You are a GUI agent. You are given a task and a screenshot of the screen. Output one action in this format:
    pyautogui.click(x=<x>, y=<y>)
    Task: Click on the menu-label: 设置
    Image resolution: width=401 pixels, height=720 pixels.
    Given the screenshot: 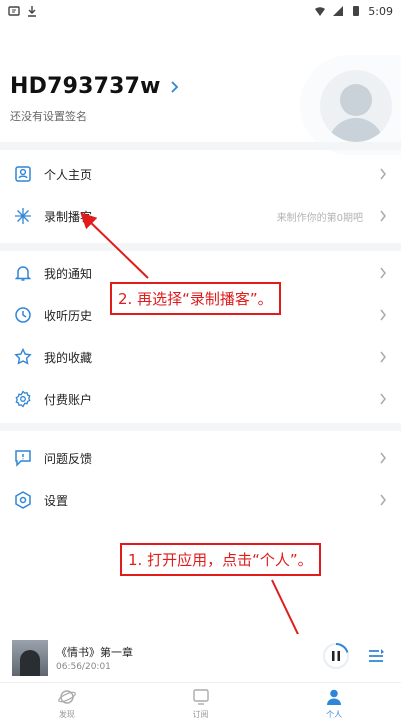 What is the action you would take?
    pyautogui.click(x=56, y=500)
    